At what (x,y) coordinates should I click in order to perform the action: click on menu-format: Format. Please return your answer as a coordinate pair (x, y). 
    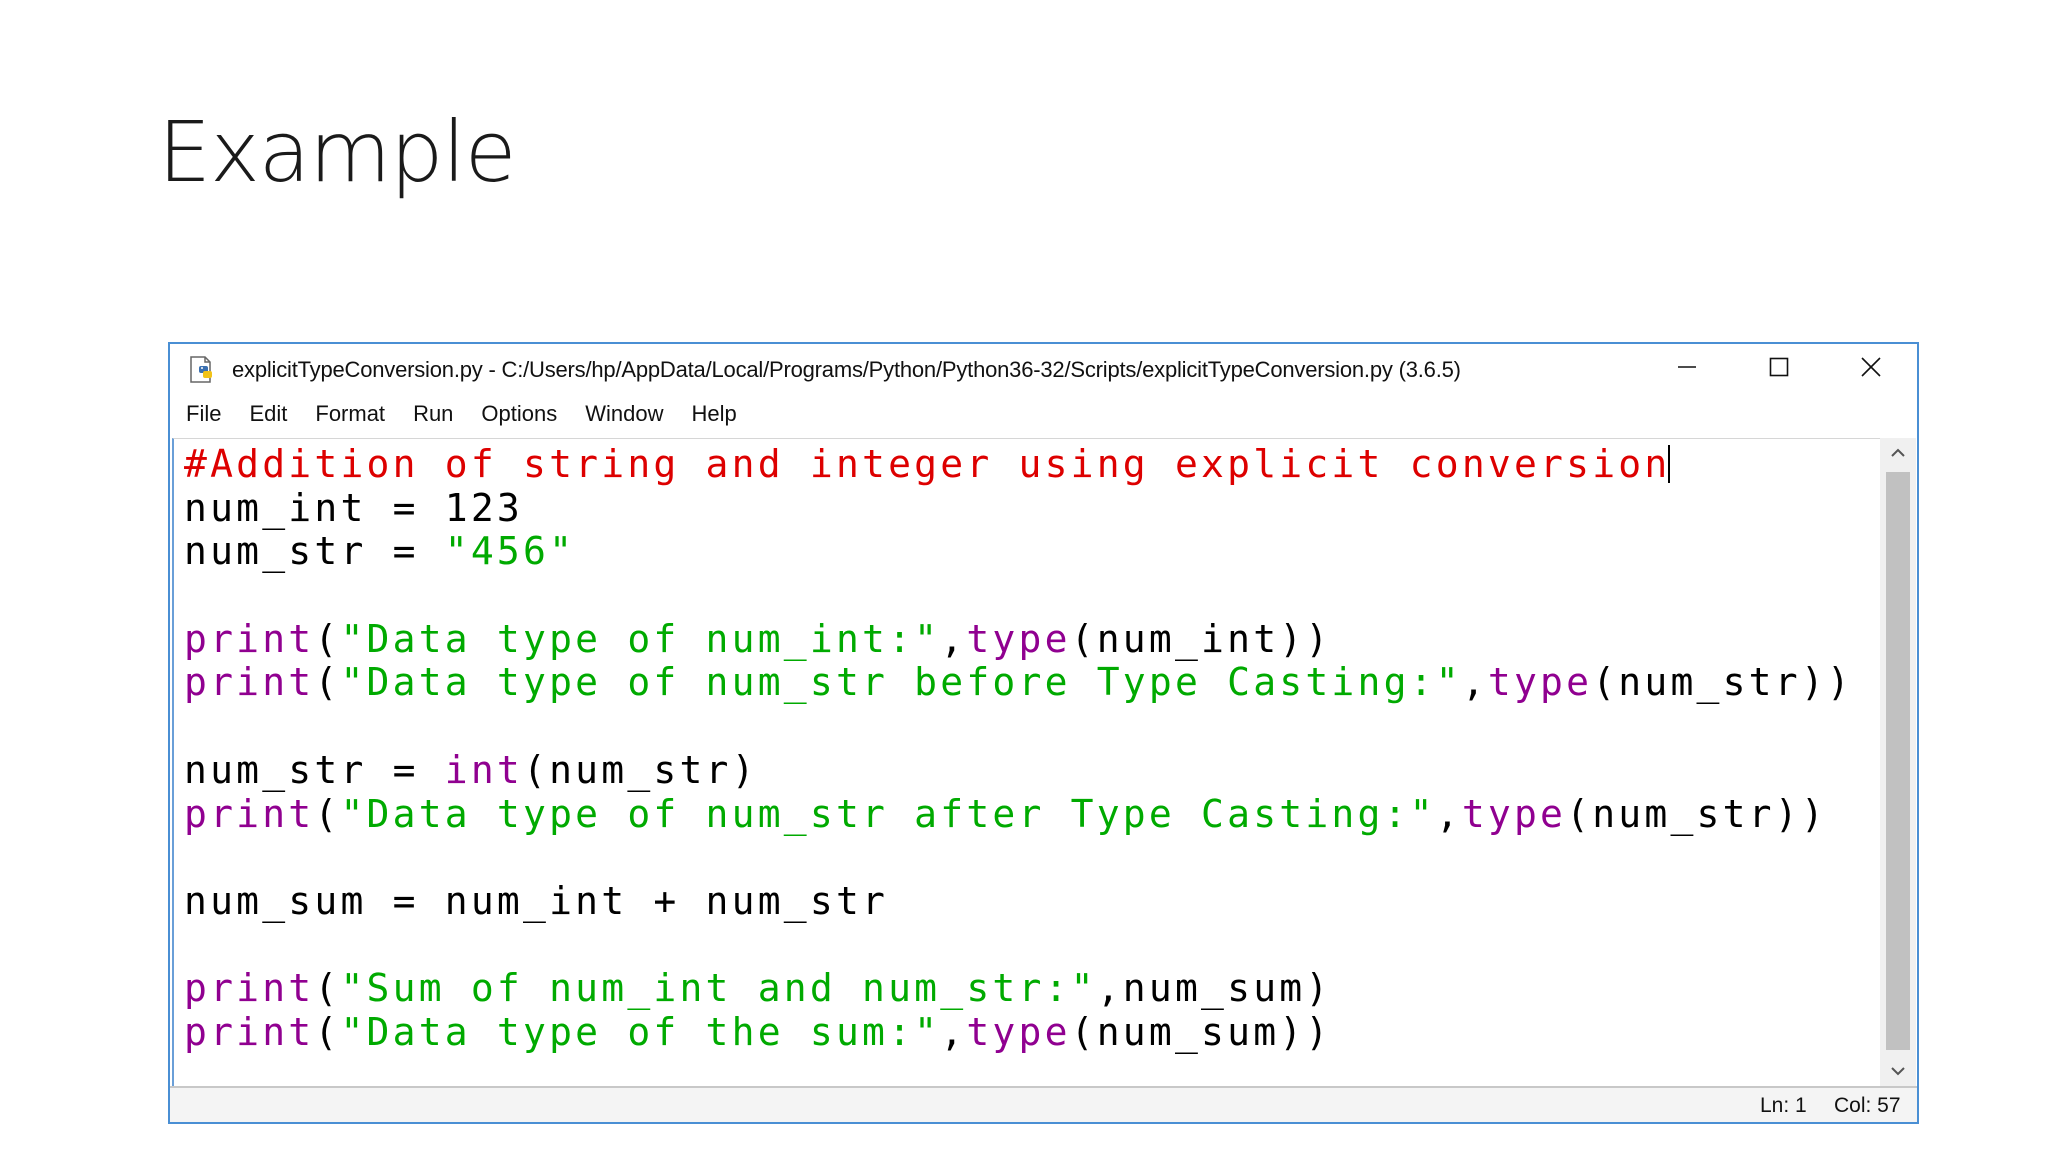
    Looking at the image, I should click on (350, 414).